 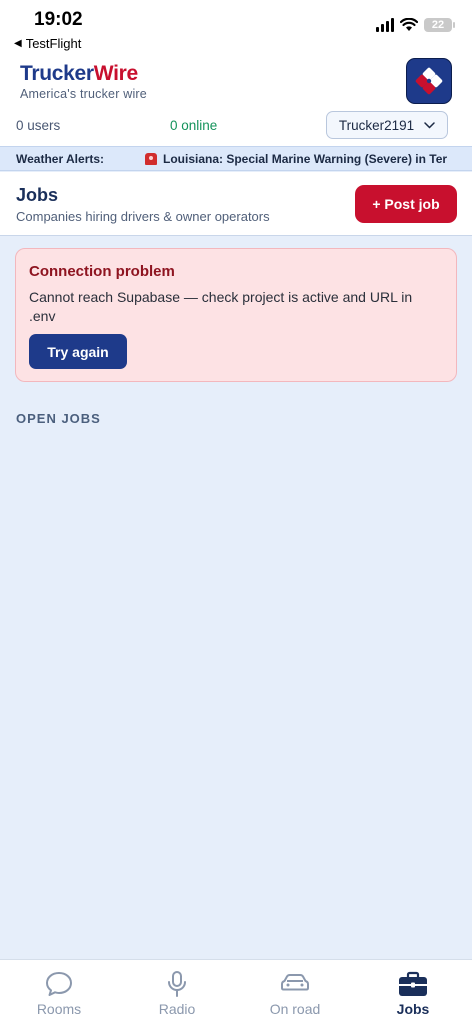 What do you see at coordinates (58, 19) in the screenshot?
I see `clock: 19:02` at bounding box center [58, 19].